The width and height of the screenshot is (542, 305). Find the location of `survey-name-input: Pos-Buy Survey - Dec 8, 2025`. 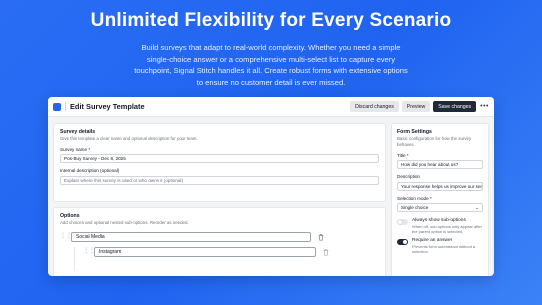

survey-name-input: Pos-Buy Survey - Dec 8, 2025 is located at coordinates (219, 158).